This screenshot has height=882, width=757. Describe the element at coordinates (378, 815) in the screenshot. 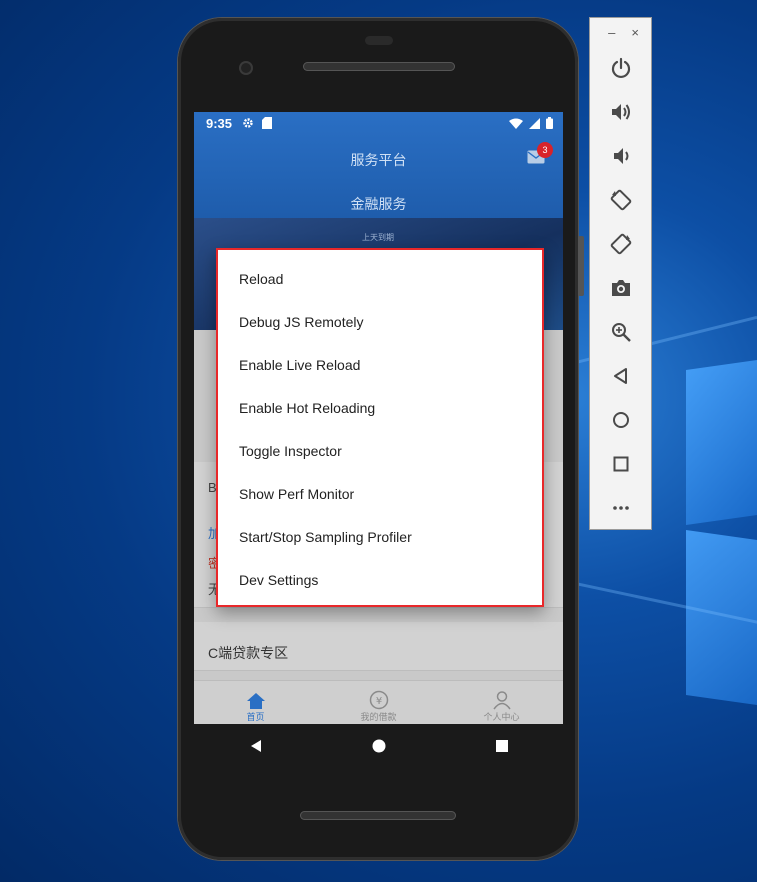

I see `bottom-speaker` at that location.